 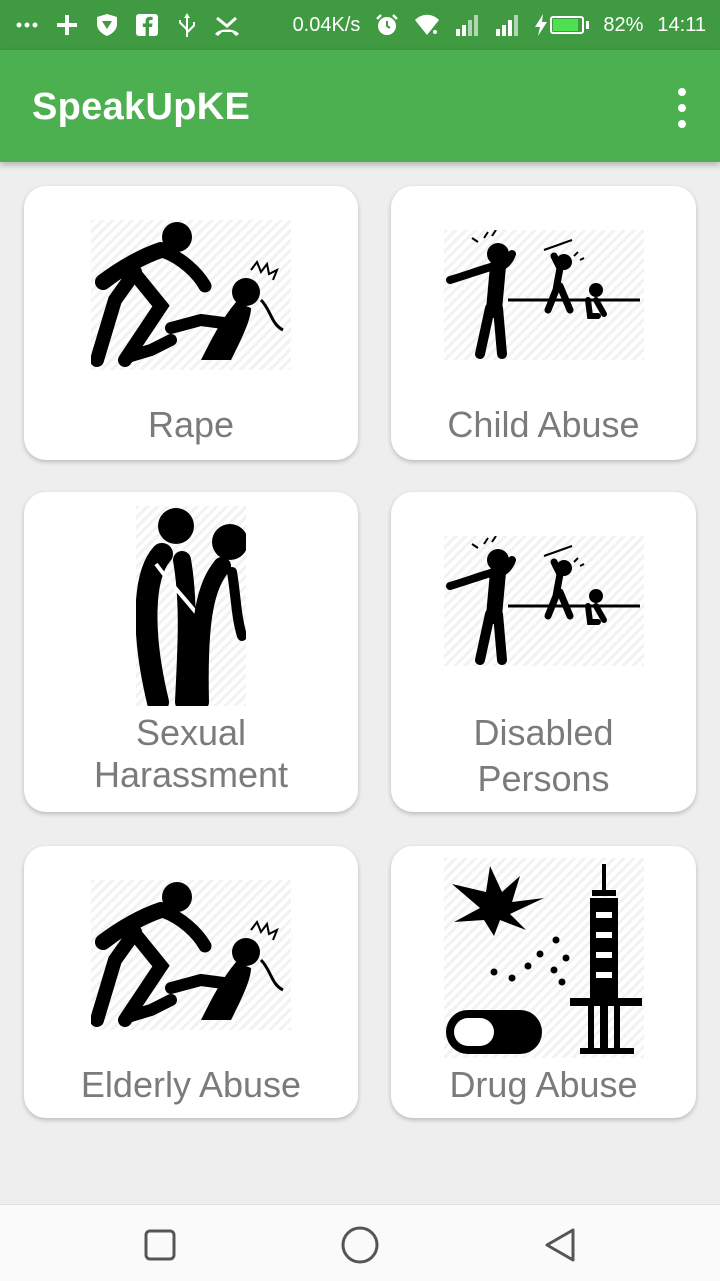 I want to click on category-card-drug-abuse: Drug Abuse, so click(x=543, y=982).